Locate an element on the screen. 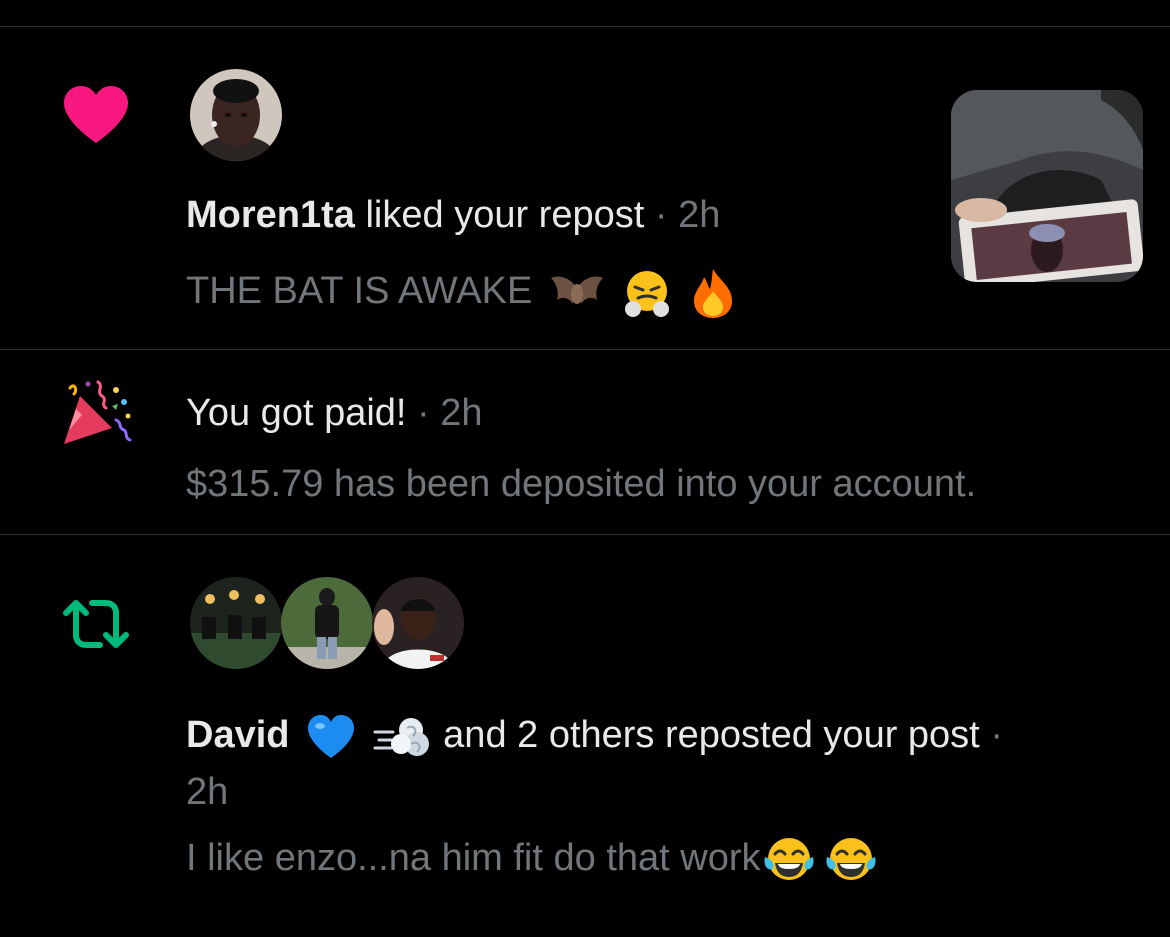  notification-text: David and 2 others reposted your post · is located at coordinates (594, 736).